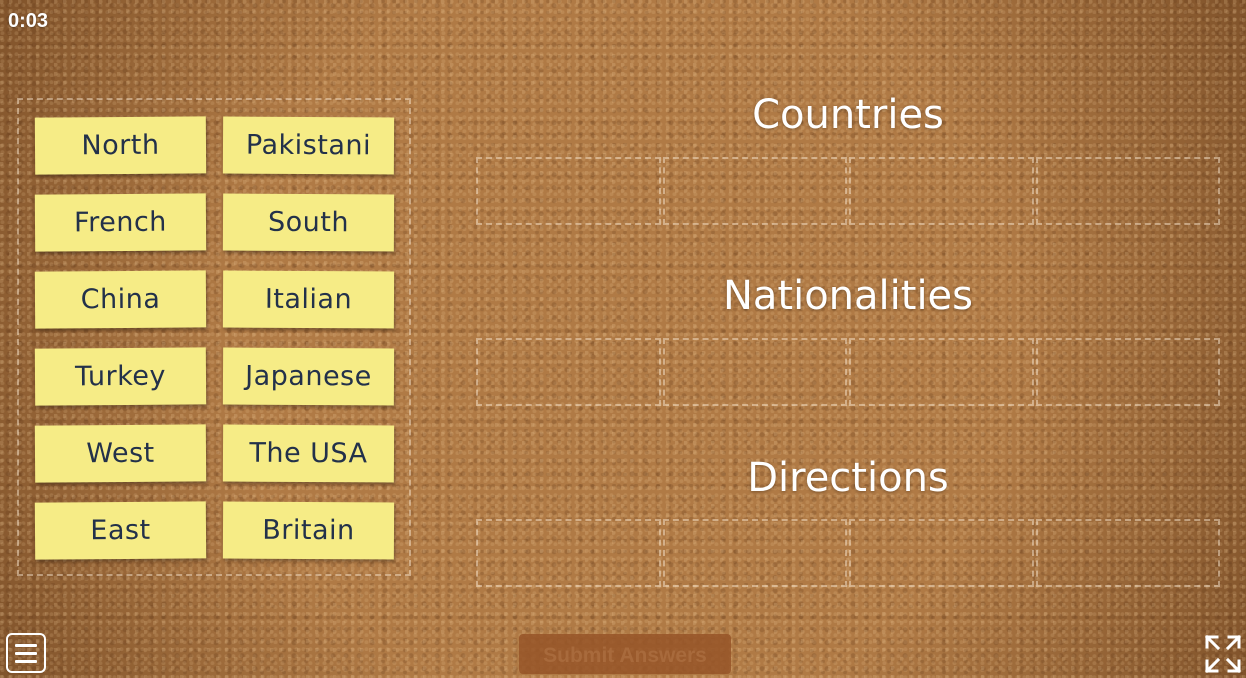  I want to click on group-drop-zone-countries, so click(848, 191).